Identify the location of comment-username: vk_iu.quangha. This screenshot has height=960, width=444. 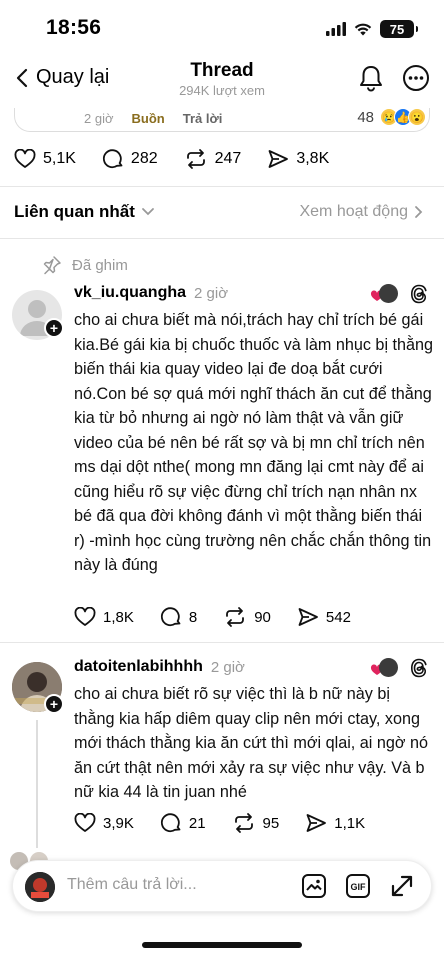
(130, 293).